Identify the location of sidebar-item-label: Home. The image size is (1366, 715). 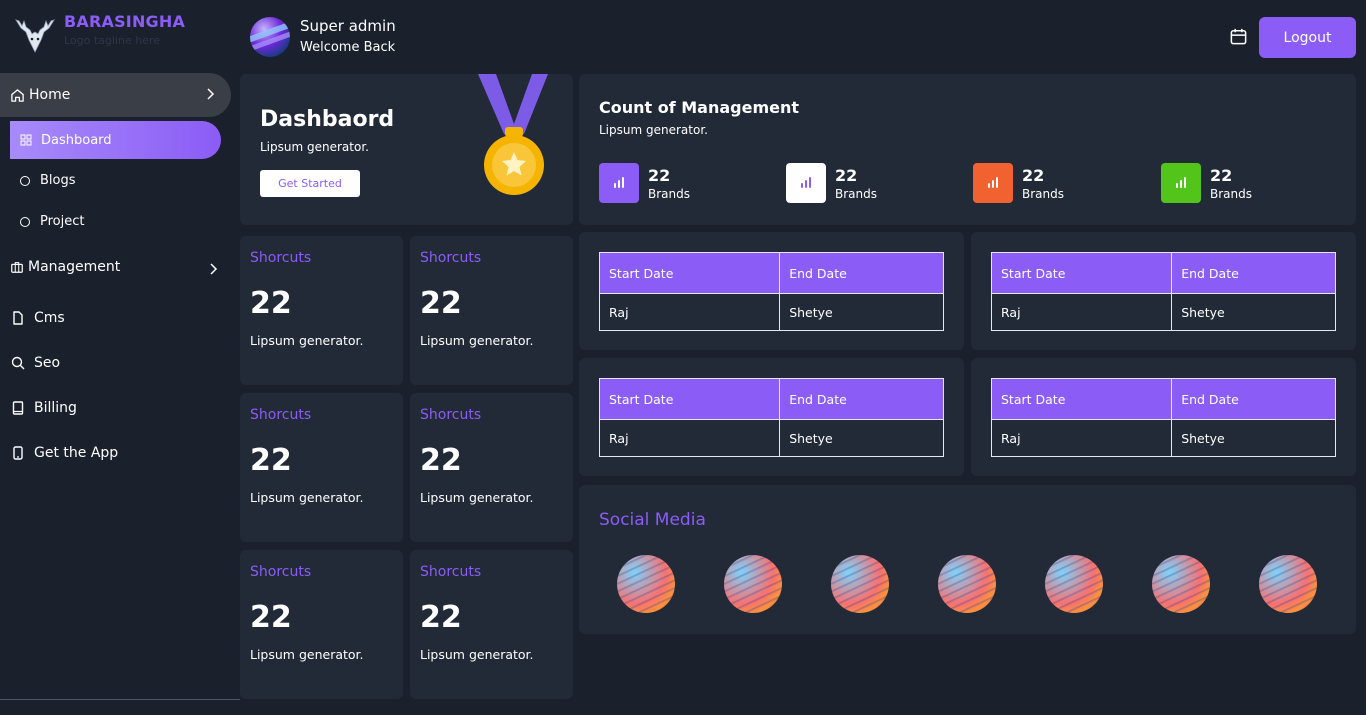
(50, 95).